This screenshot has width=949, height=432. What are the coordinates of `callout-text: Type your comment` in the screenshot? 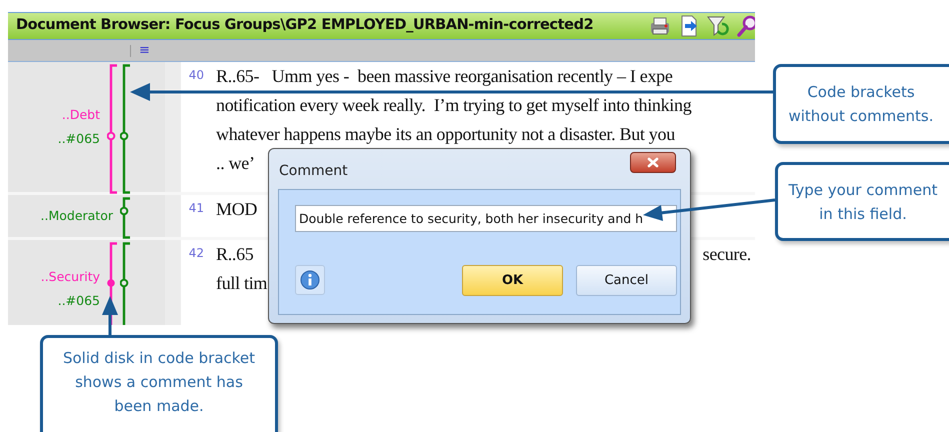 It's located at (863, 190).